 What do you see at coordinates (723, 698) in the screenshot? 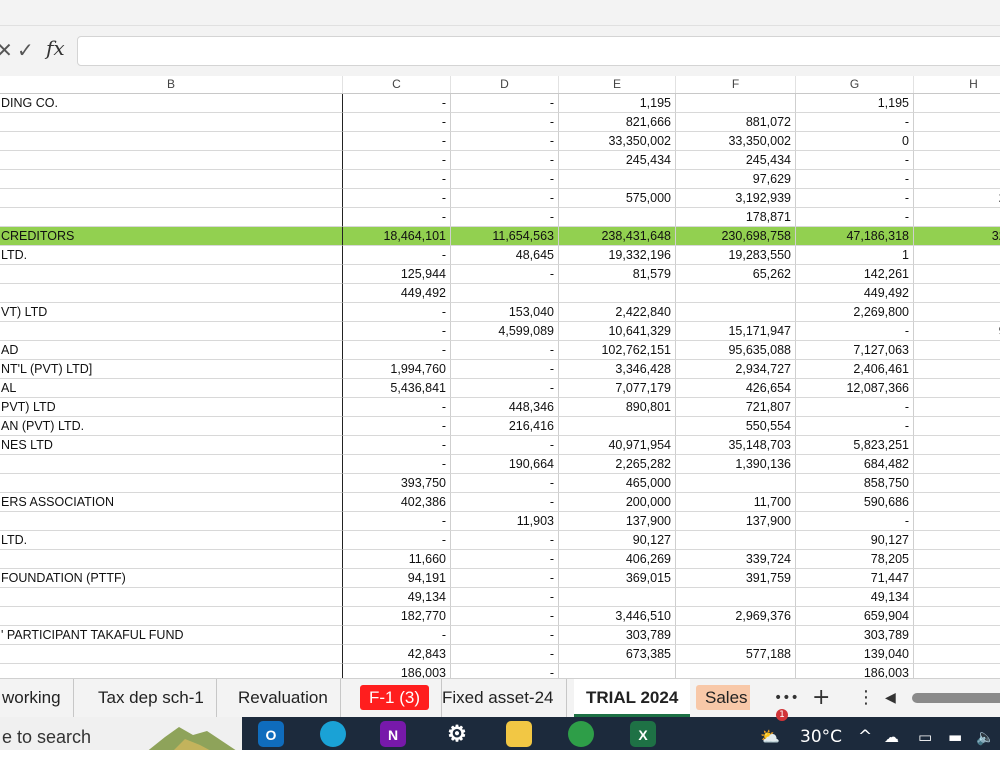
I see `sheet-tab-sales-ta: Sales ta` at bounding box center [723, 698].